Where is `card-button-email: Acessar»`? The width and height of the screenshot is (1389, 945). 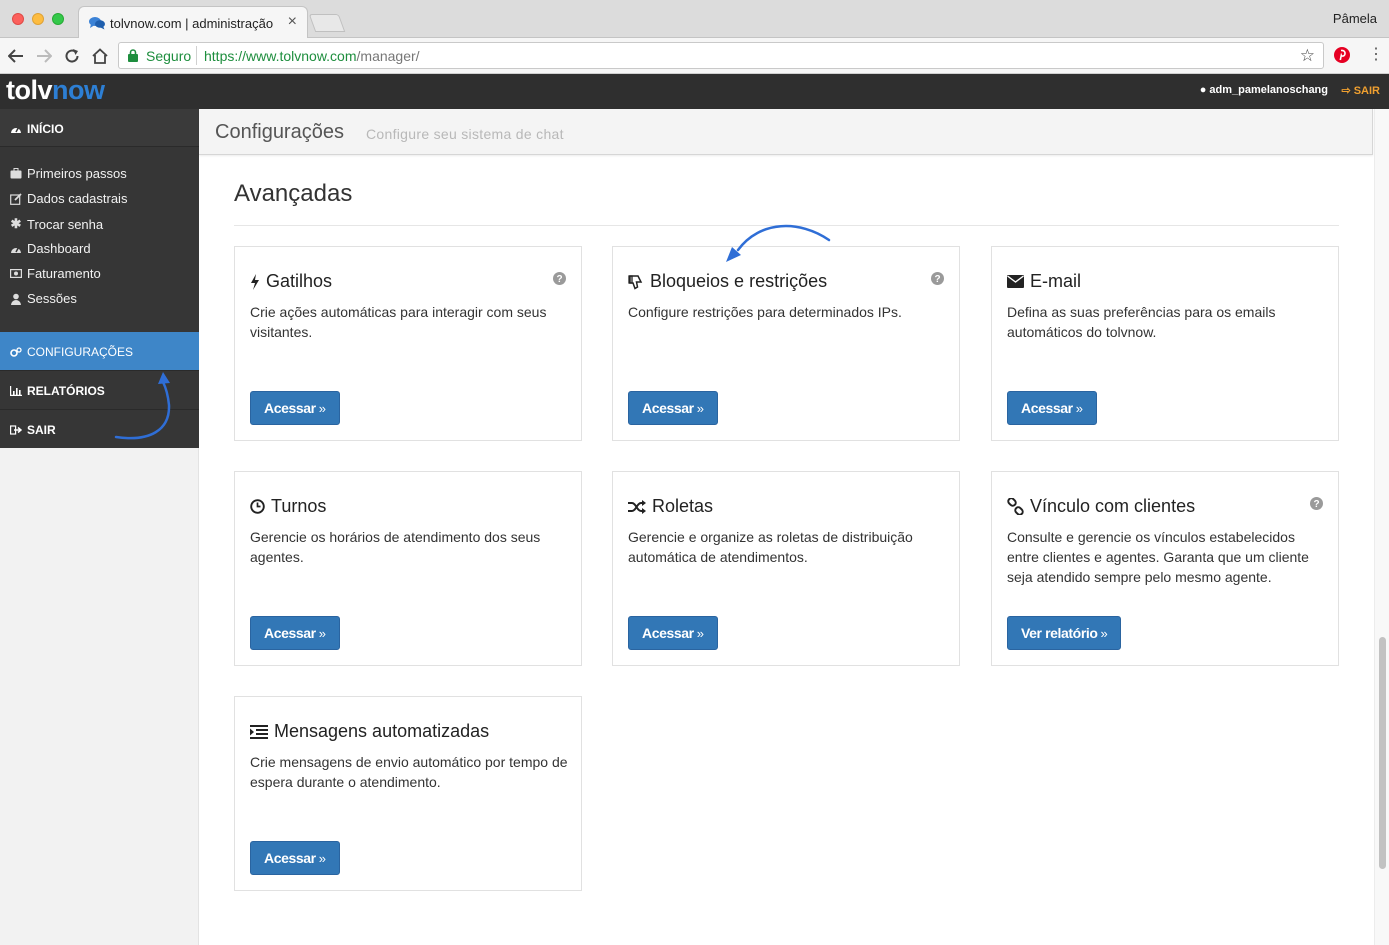 card-button-email: Acessar» is located at coordinates (1052, 408).